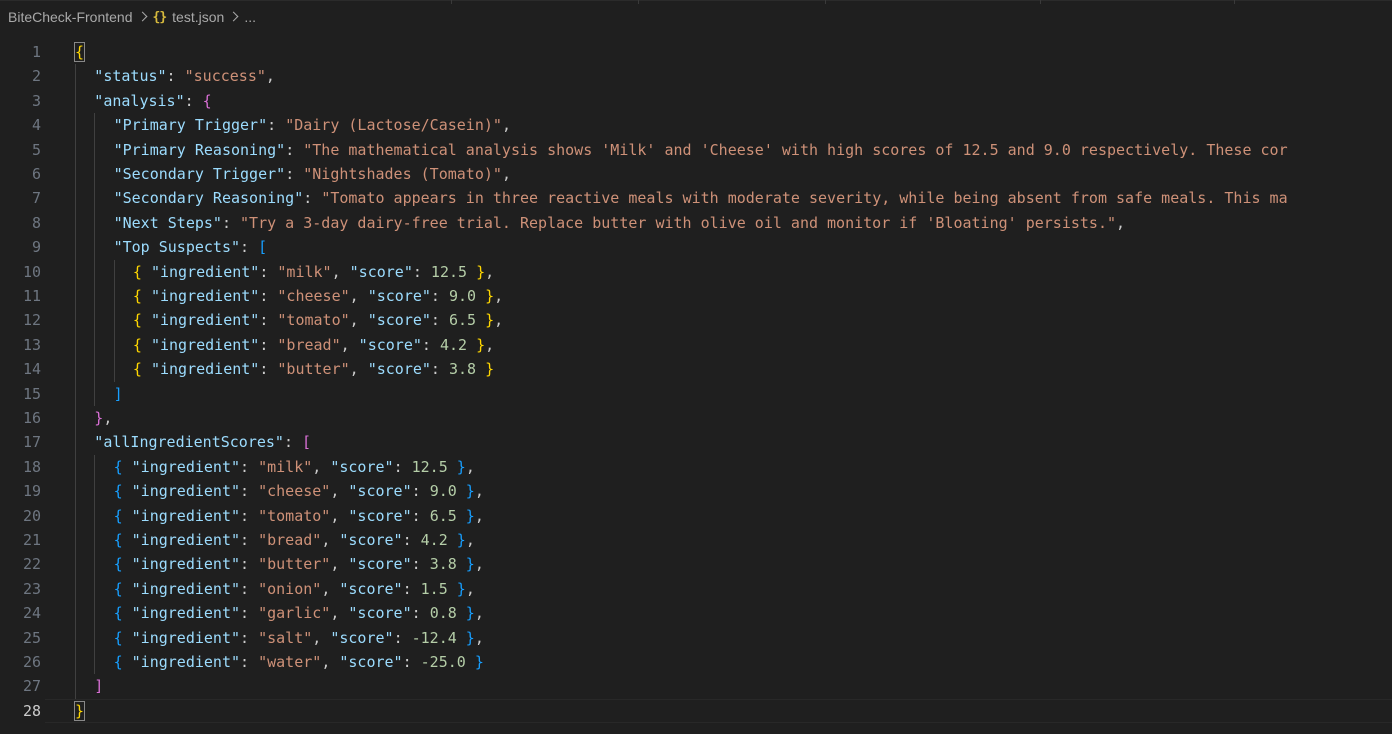  What do you see at coordinates (429, 466) in the screenshot?
I see `code-token: 12.5` at bounding box center [429, 466].